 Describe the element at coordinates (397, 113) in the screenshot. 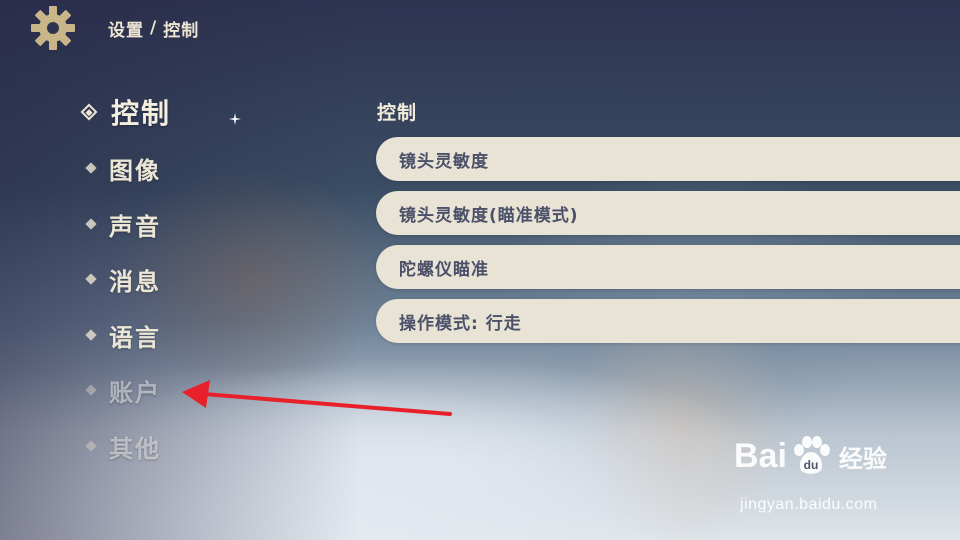

I see `section-title: 控制` at that location.